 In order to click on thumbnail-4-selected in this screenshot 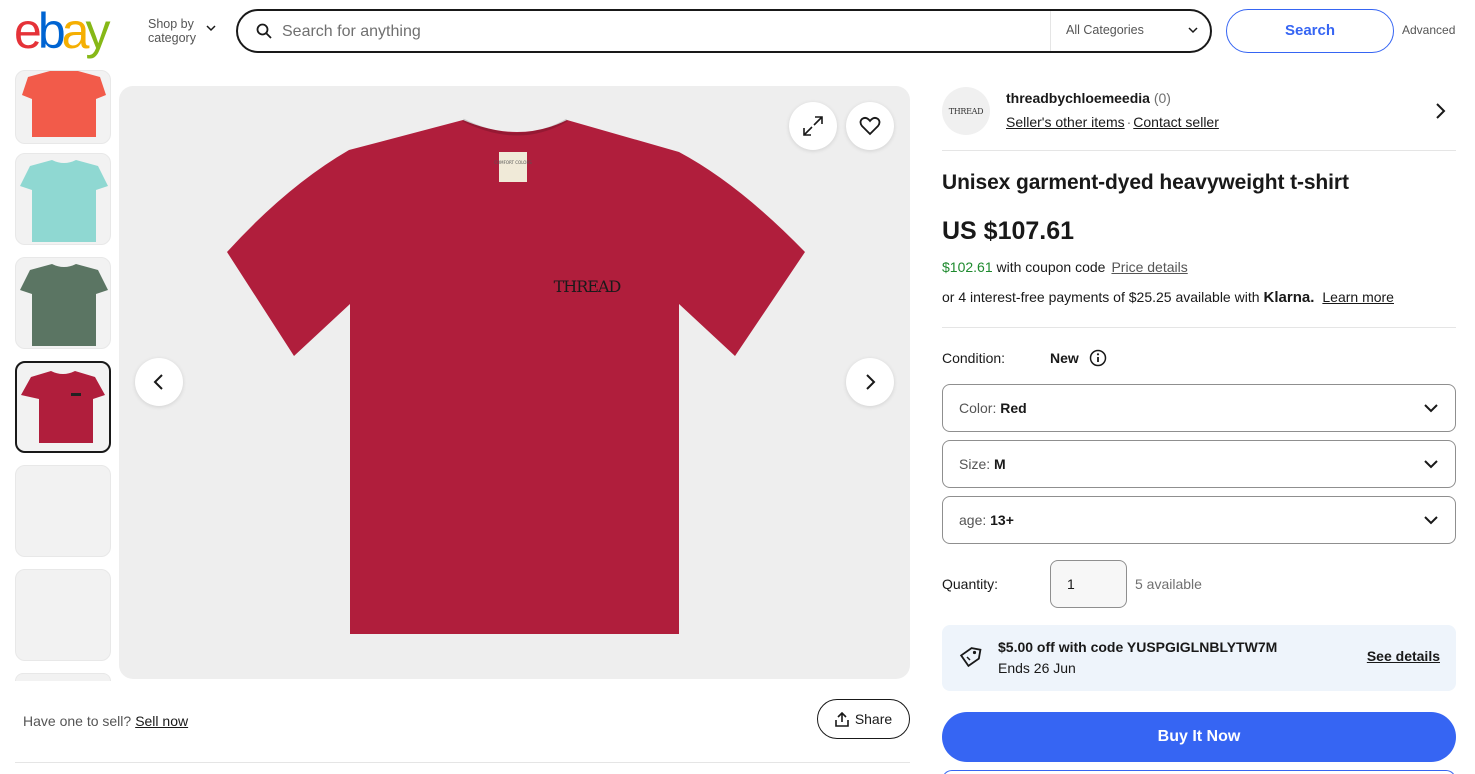, I will do `click(63, 407)`.